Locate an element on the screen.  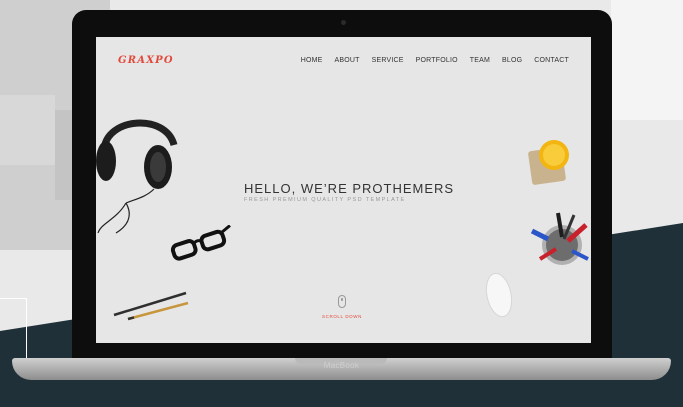
nav-team: TEAM is located at coordinates (480, 60).